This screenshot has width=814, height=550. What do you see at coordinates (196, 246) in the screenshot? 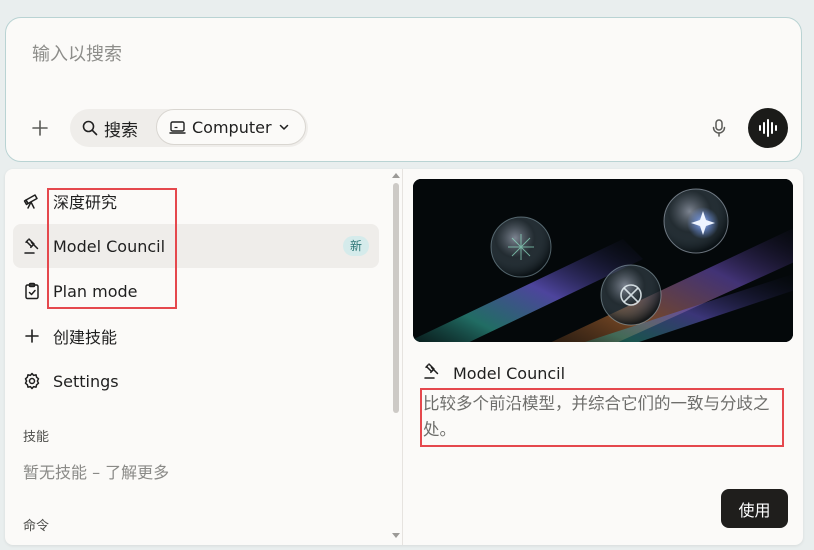
I see `menu-item-model-council: Model Council 新` at bounding box center [196, 246].